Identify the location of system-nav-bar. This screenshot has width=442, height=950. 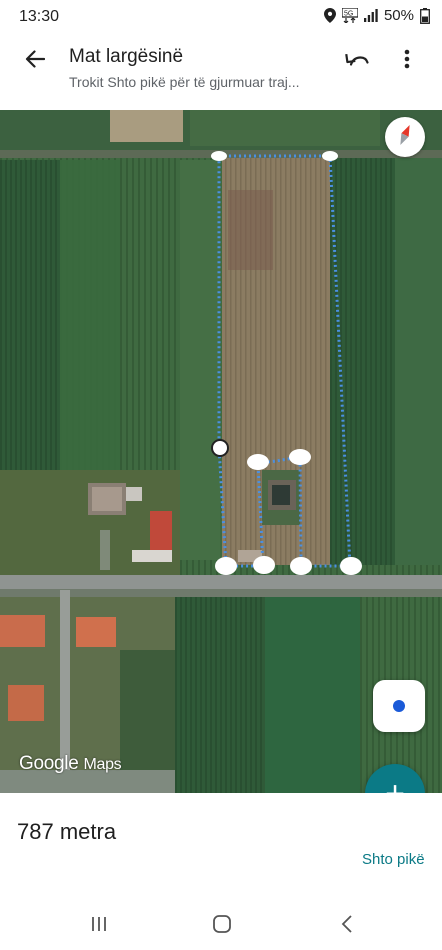
(221, 926).